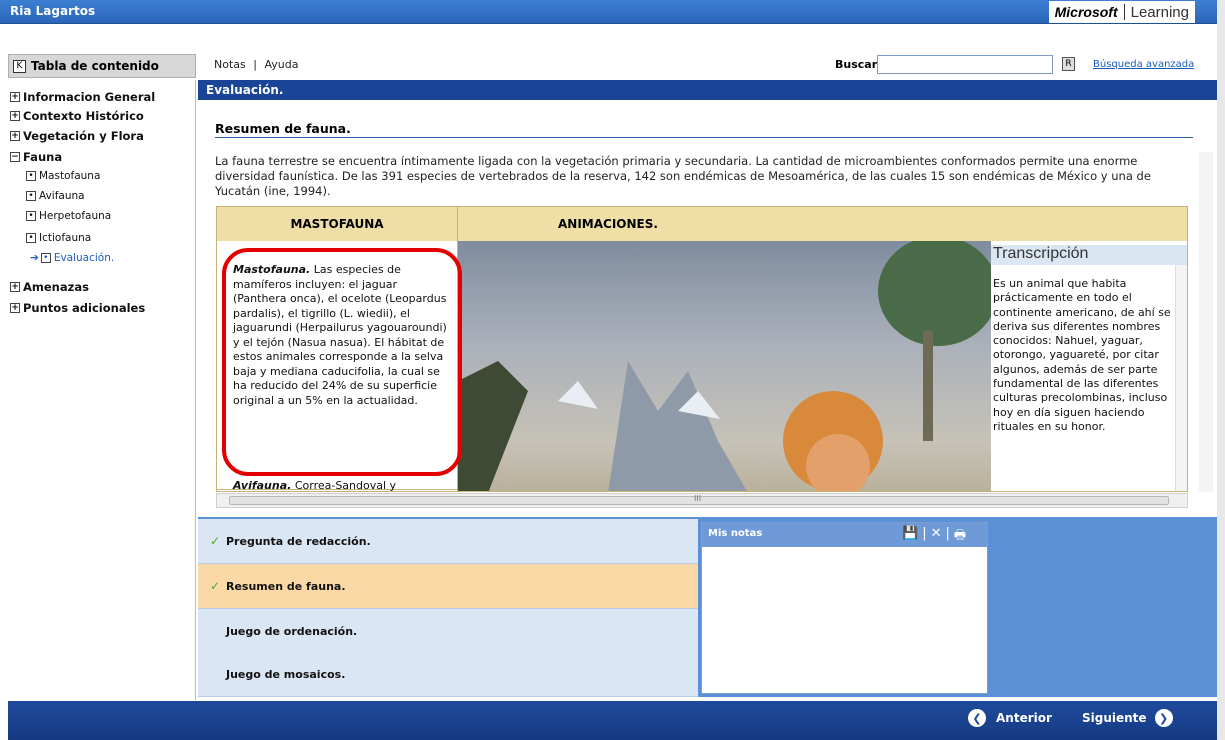 This screenshot has width=1225, height=740. What do you see at coordinates (822, 224) in the screenshot?
I see `column-header-animaciones: ANIMACIONES.` at bounding box center [822, 224].